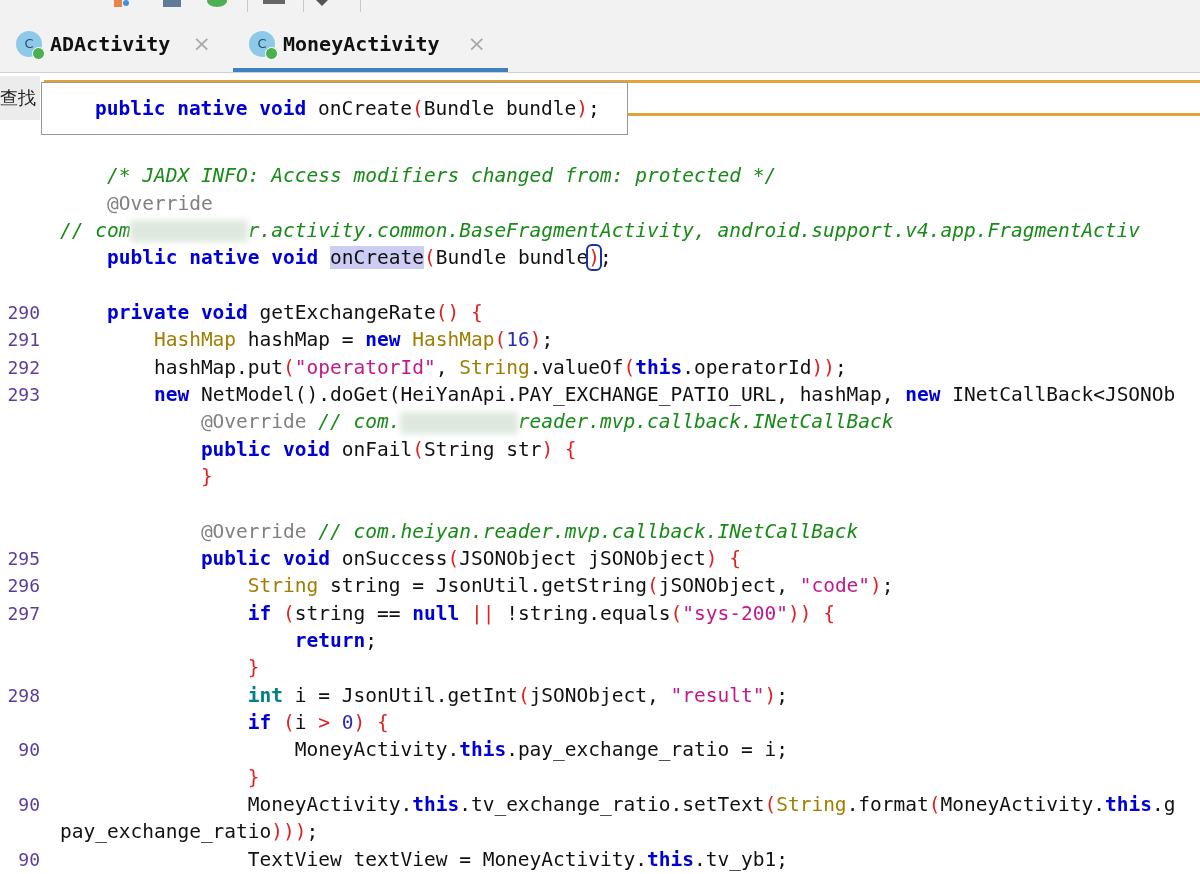 This screenshot has width=1200, height=874. Describe the element at coordinates (334, 108) in the screenshot. I see `code-tooltip: public native void onCreate(Bundle bundle);` at that location.